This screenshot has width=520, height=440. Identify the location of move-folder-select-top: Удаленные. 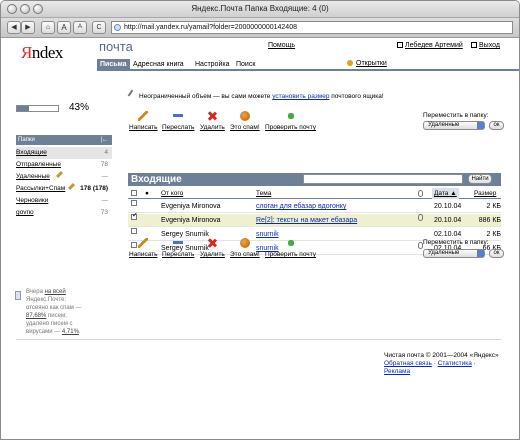
(454, 125).